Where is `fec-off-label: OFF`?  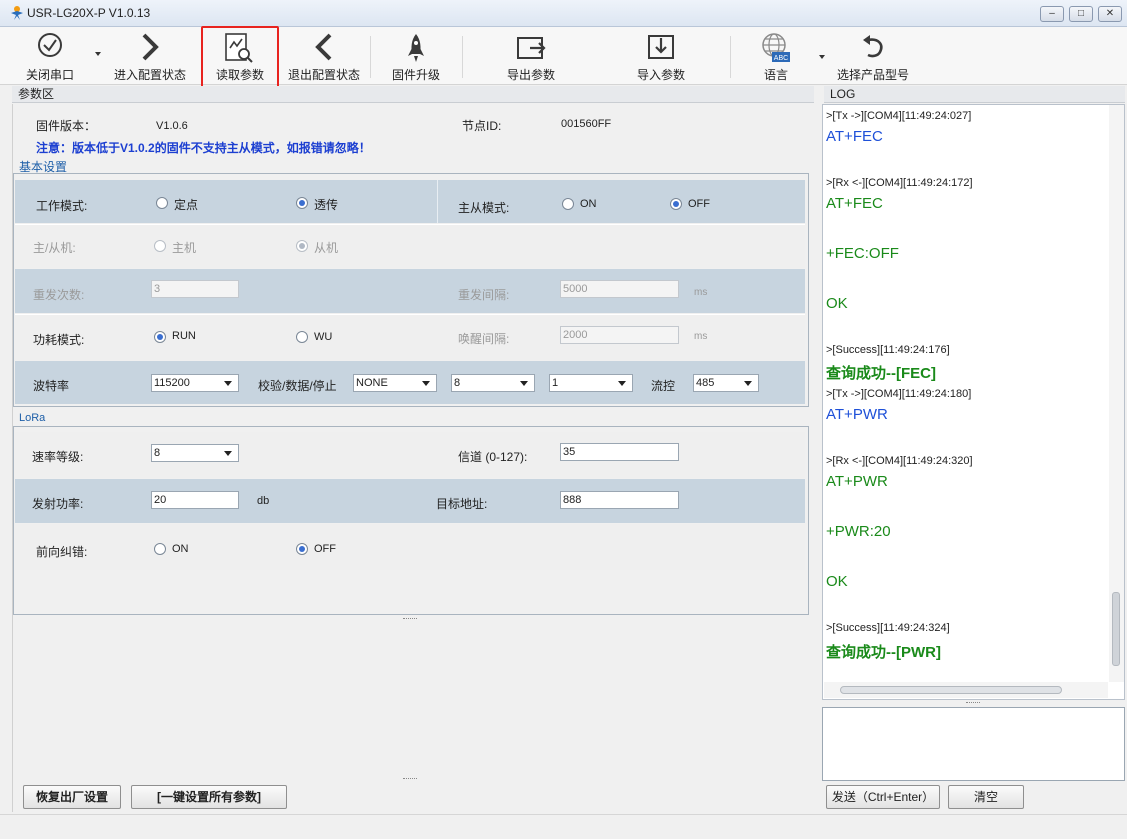
fec-off-label: OFF is located at coordinates (325, 549).